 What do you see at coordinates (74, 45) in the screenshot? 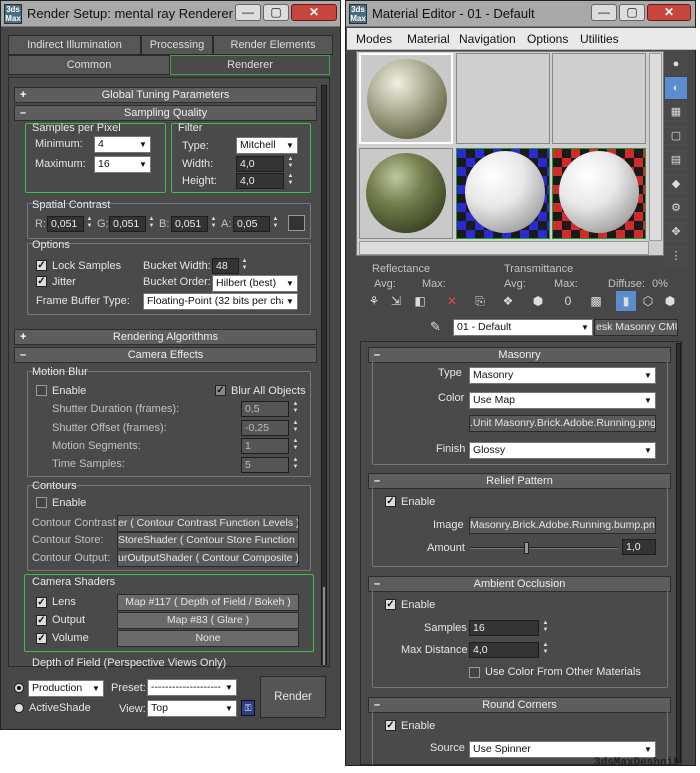
I see `tab-indirect-illumination: Indirect Illumination` at bounding box center [74, 45].